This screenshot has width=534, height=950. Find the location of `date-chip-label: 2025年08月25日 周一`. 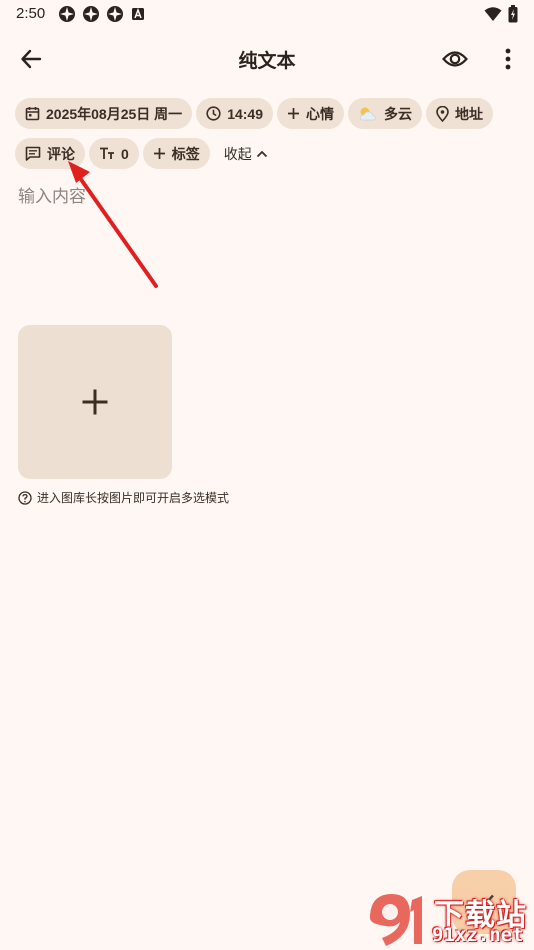

date-chip-label: 2025年08月25日 周一 is located at coordinates (114, 113).